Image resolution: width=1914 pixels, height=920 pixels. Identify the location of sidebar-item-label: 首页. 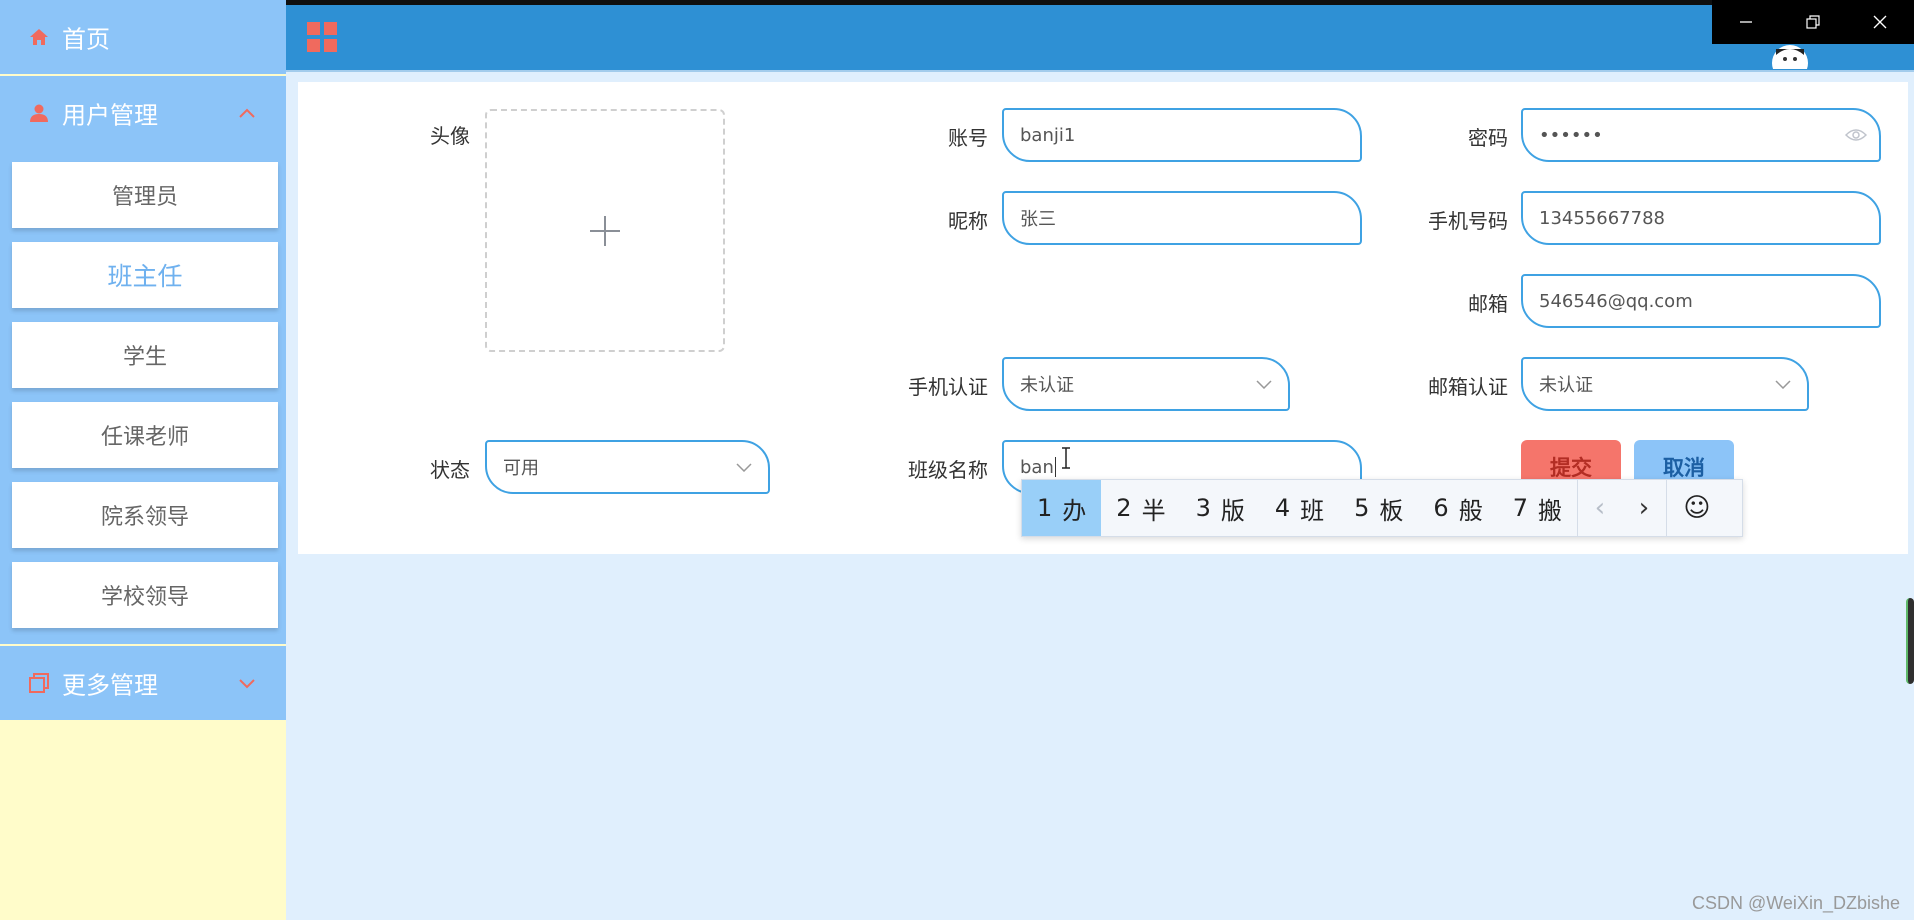
(86, 39).